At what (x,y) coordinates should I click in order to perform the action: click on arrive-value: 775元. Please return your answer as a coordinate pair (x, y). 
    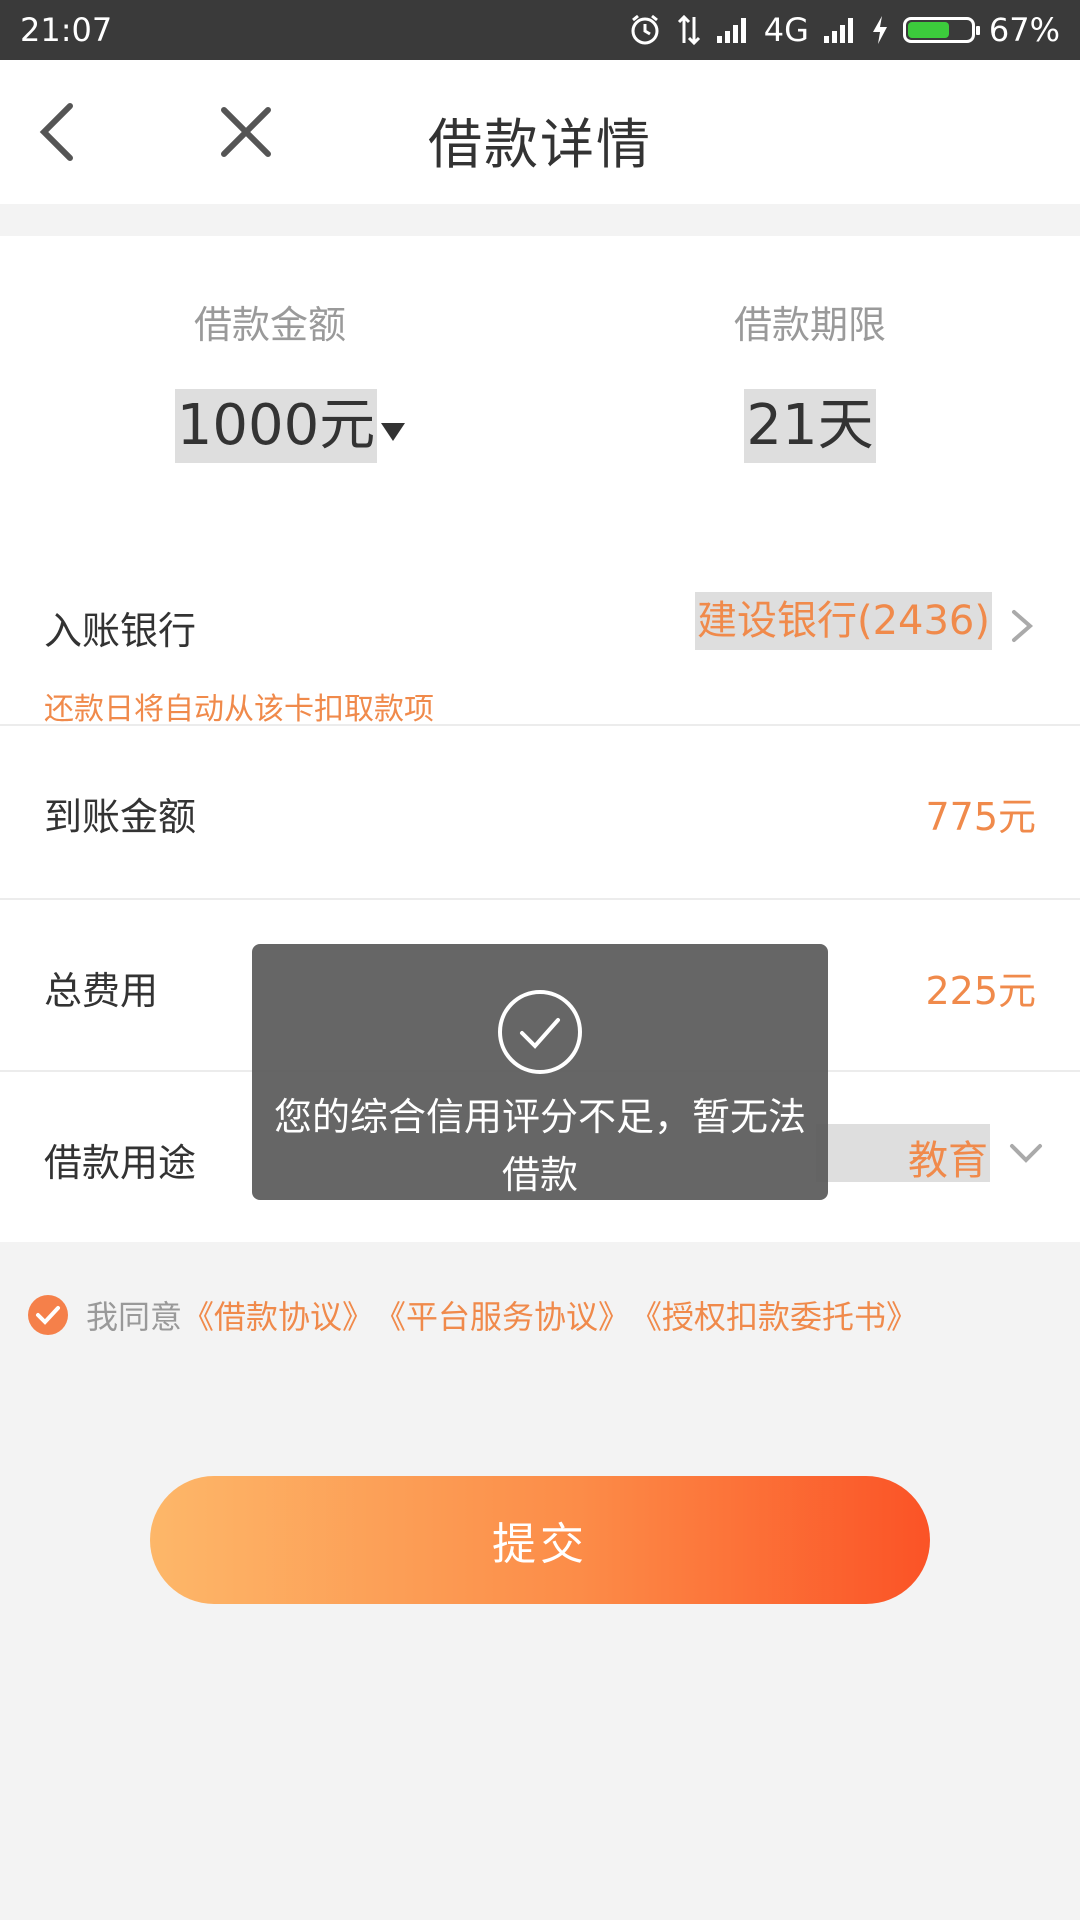
    Looking at the image, I should click on (980, 817).